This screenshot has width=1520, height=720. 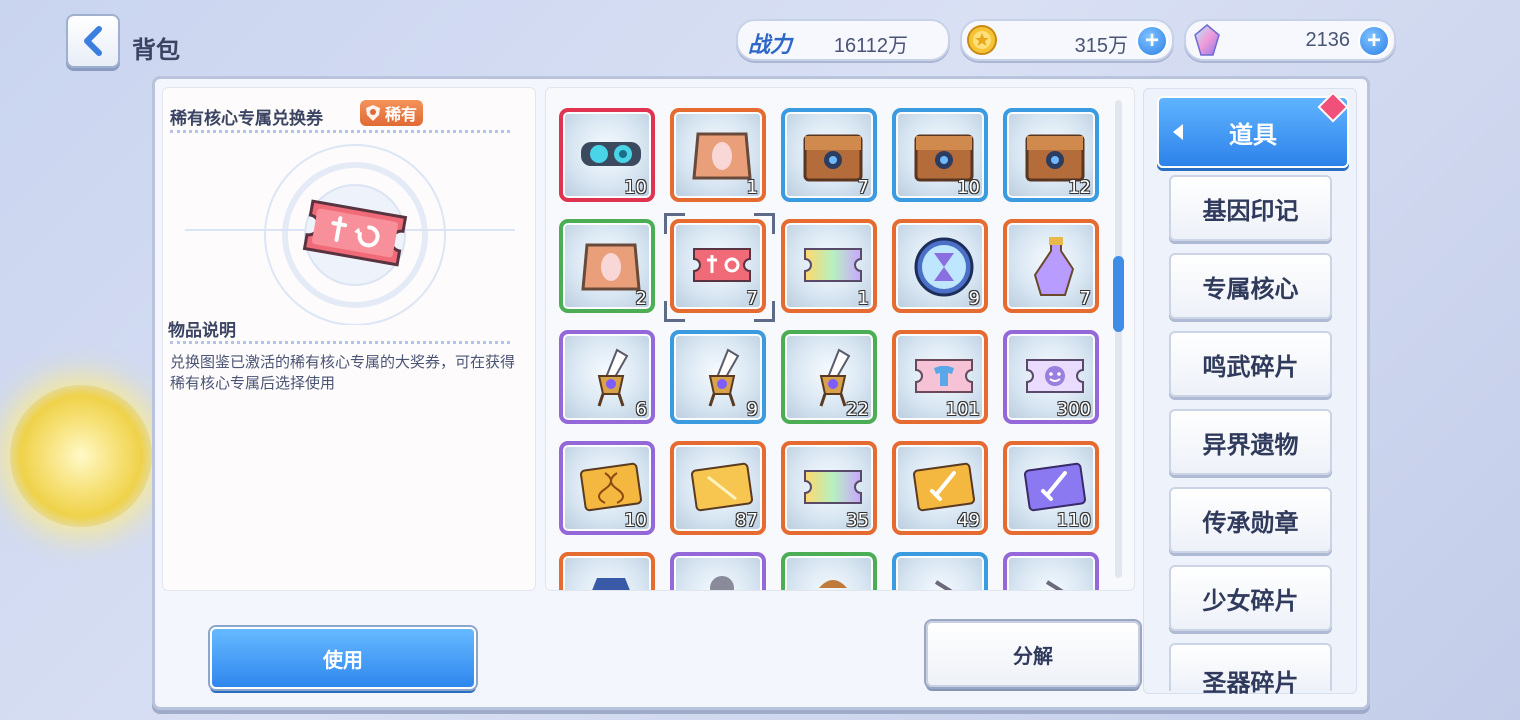 I want to click on item-quantity: 22, so click(x=857, y=409).